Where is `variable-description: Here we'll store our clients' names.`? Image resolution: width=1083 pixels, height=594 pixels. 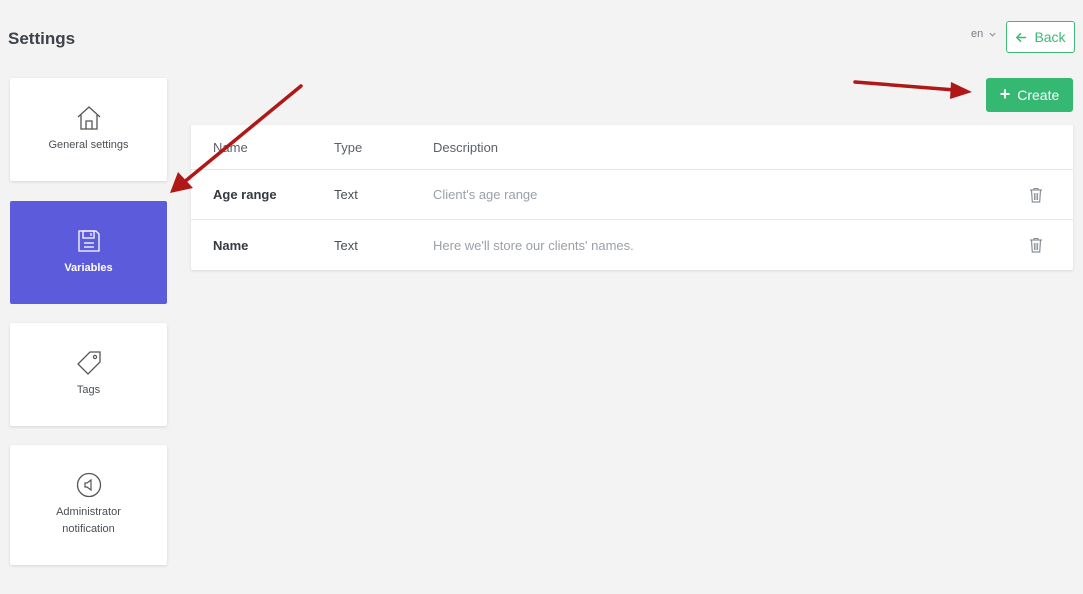
variable-description: Here we'll store our clients' names. is located at coordinates (533, 245).